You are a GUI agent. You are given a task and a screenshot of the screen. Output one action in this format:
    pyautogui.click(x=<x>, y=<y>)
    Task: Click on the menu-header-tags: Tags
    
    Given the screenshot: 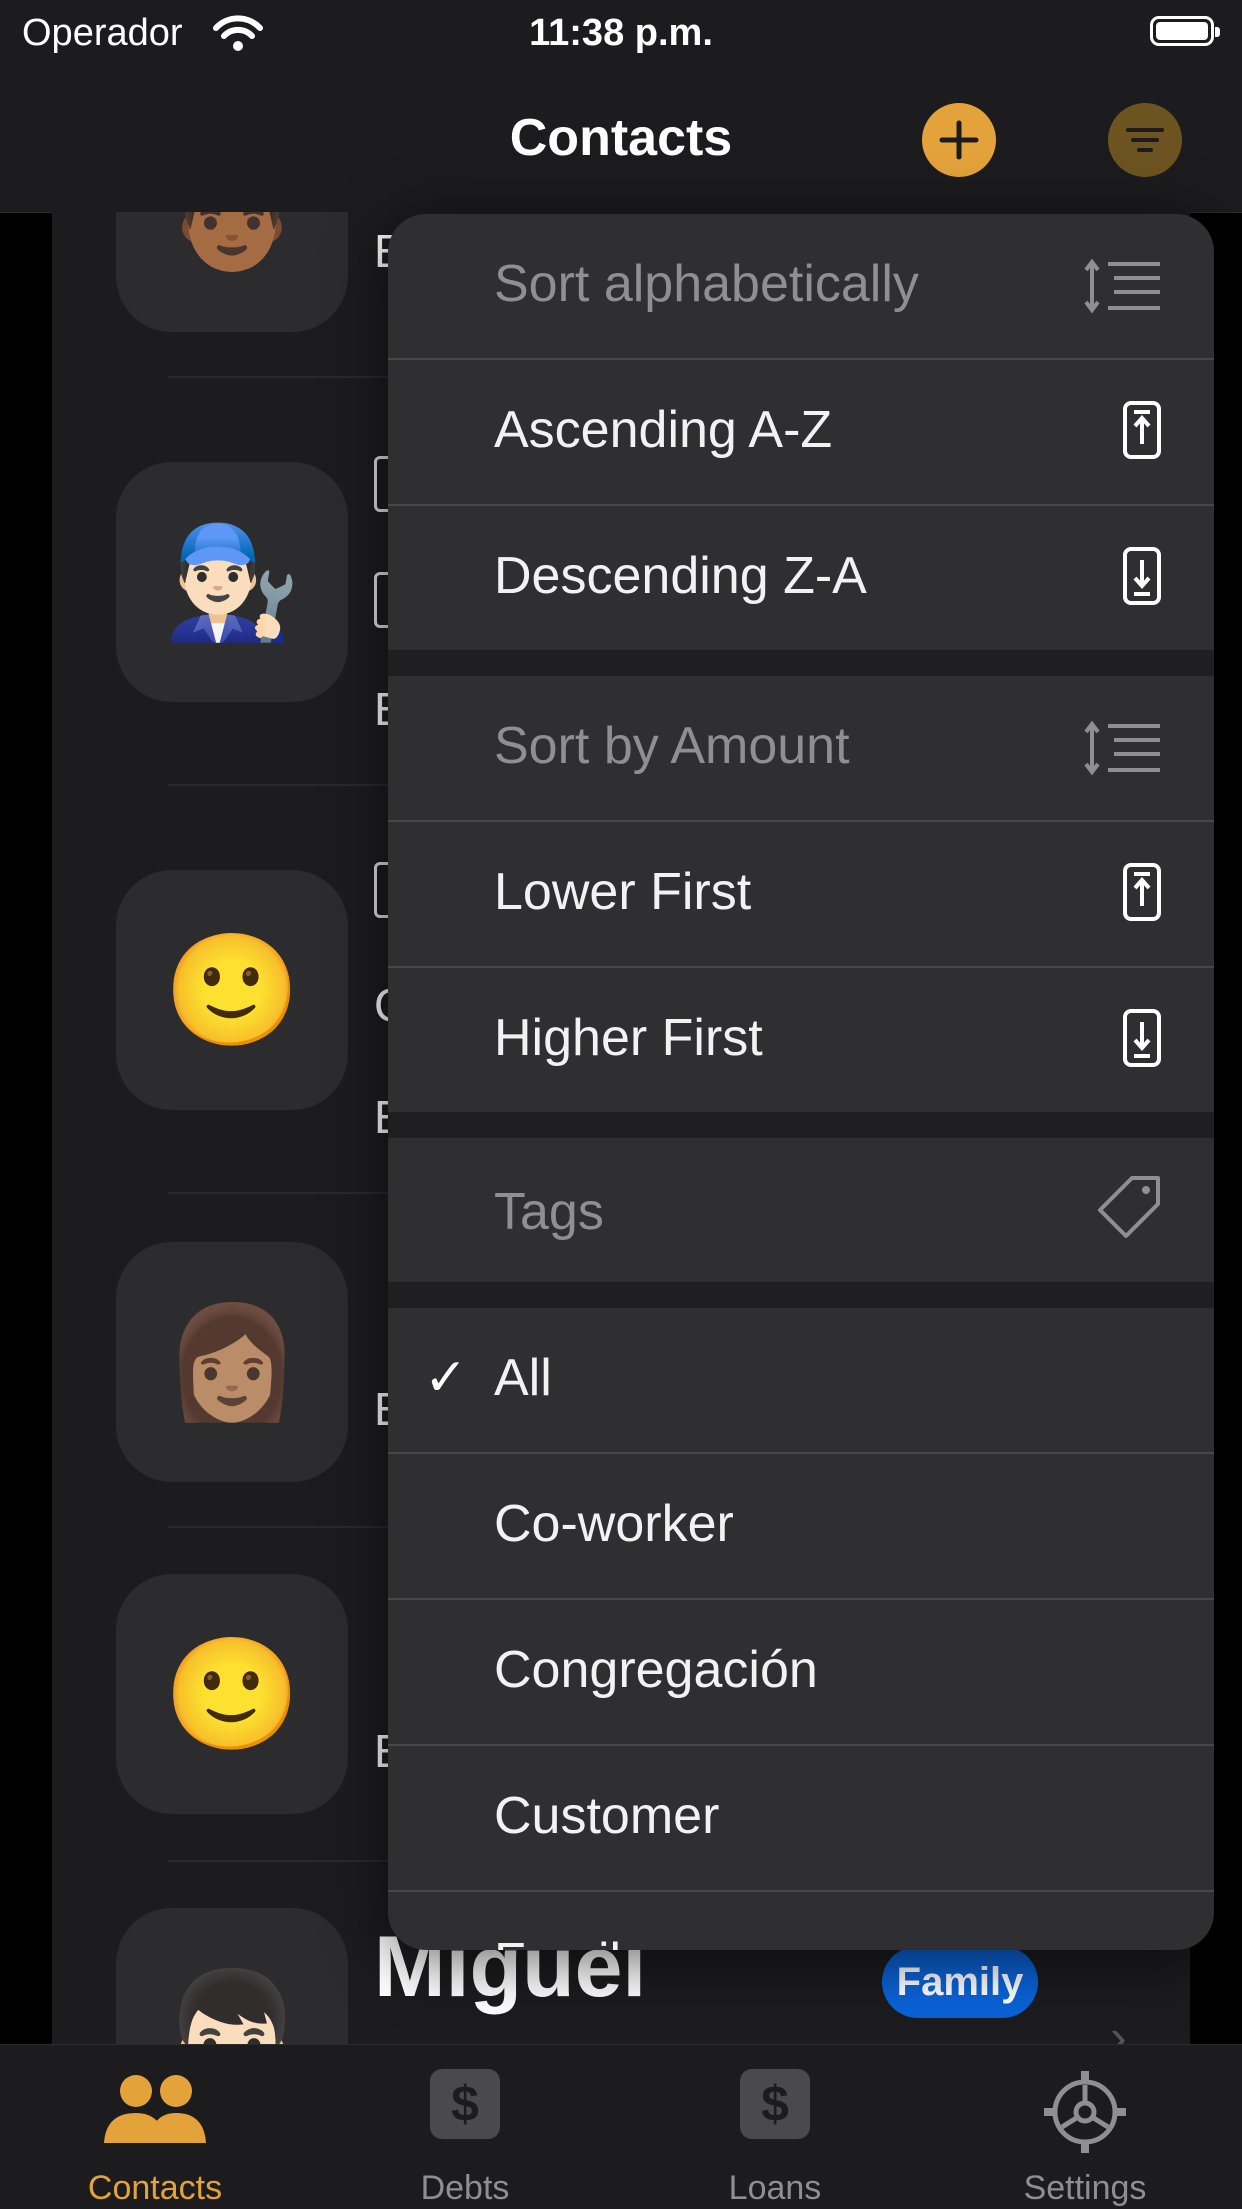 What is the action you would take?
    pyautogui.click(x=801, y=1210)
    